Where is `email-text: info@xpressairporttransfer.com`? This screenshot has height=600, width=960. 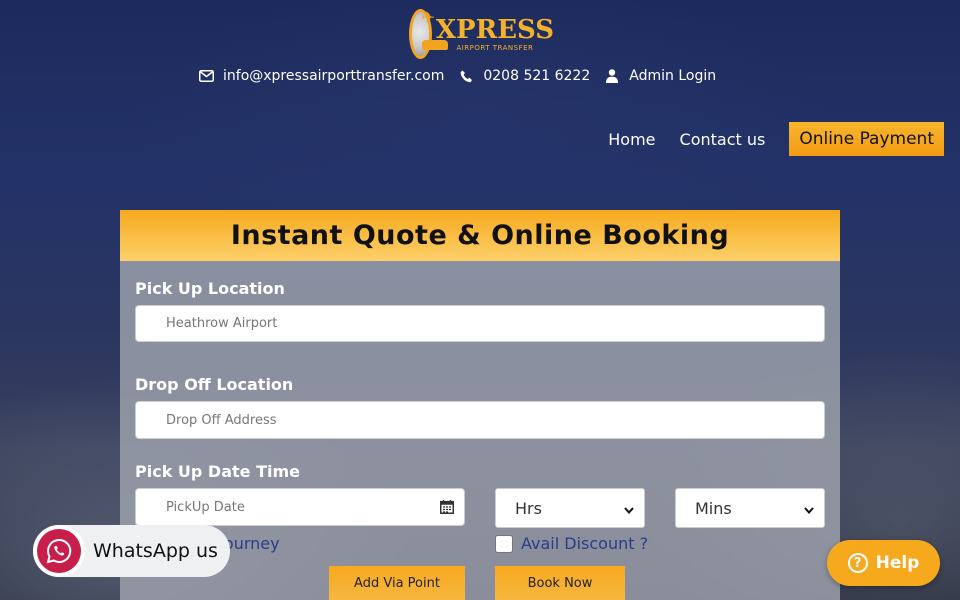
email-text: info@xpressairporttransfer.com is located at coordinates (334, 76).